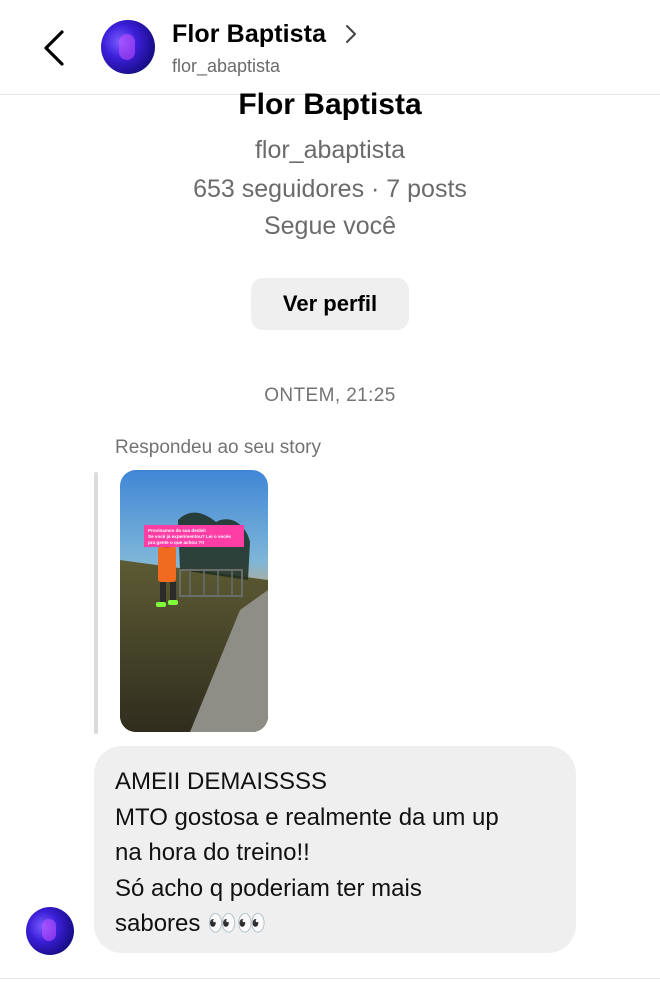 The image size is (660, 982). What do you see at coordinates (330, 395) in the screenshot?
I see `message-timestamp: ONTEM, 21:25` at bounding box center [330, 395].